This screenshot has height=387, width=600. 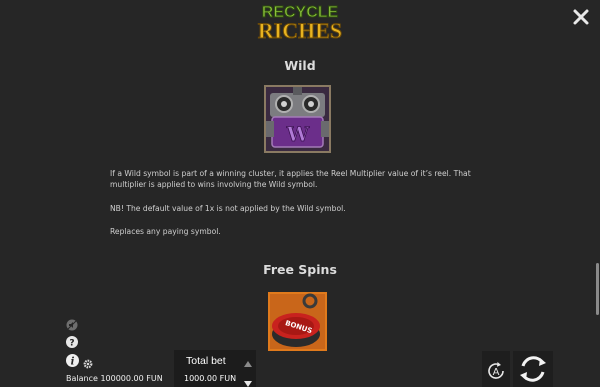 I want to click on game-logo: RECYCLE RICHES, so click(x=300, y=22).